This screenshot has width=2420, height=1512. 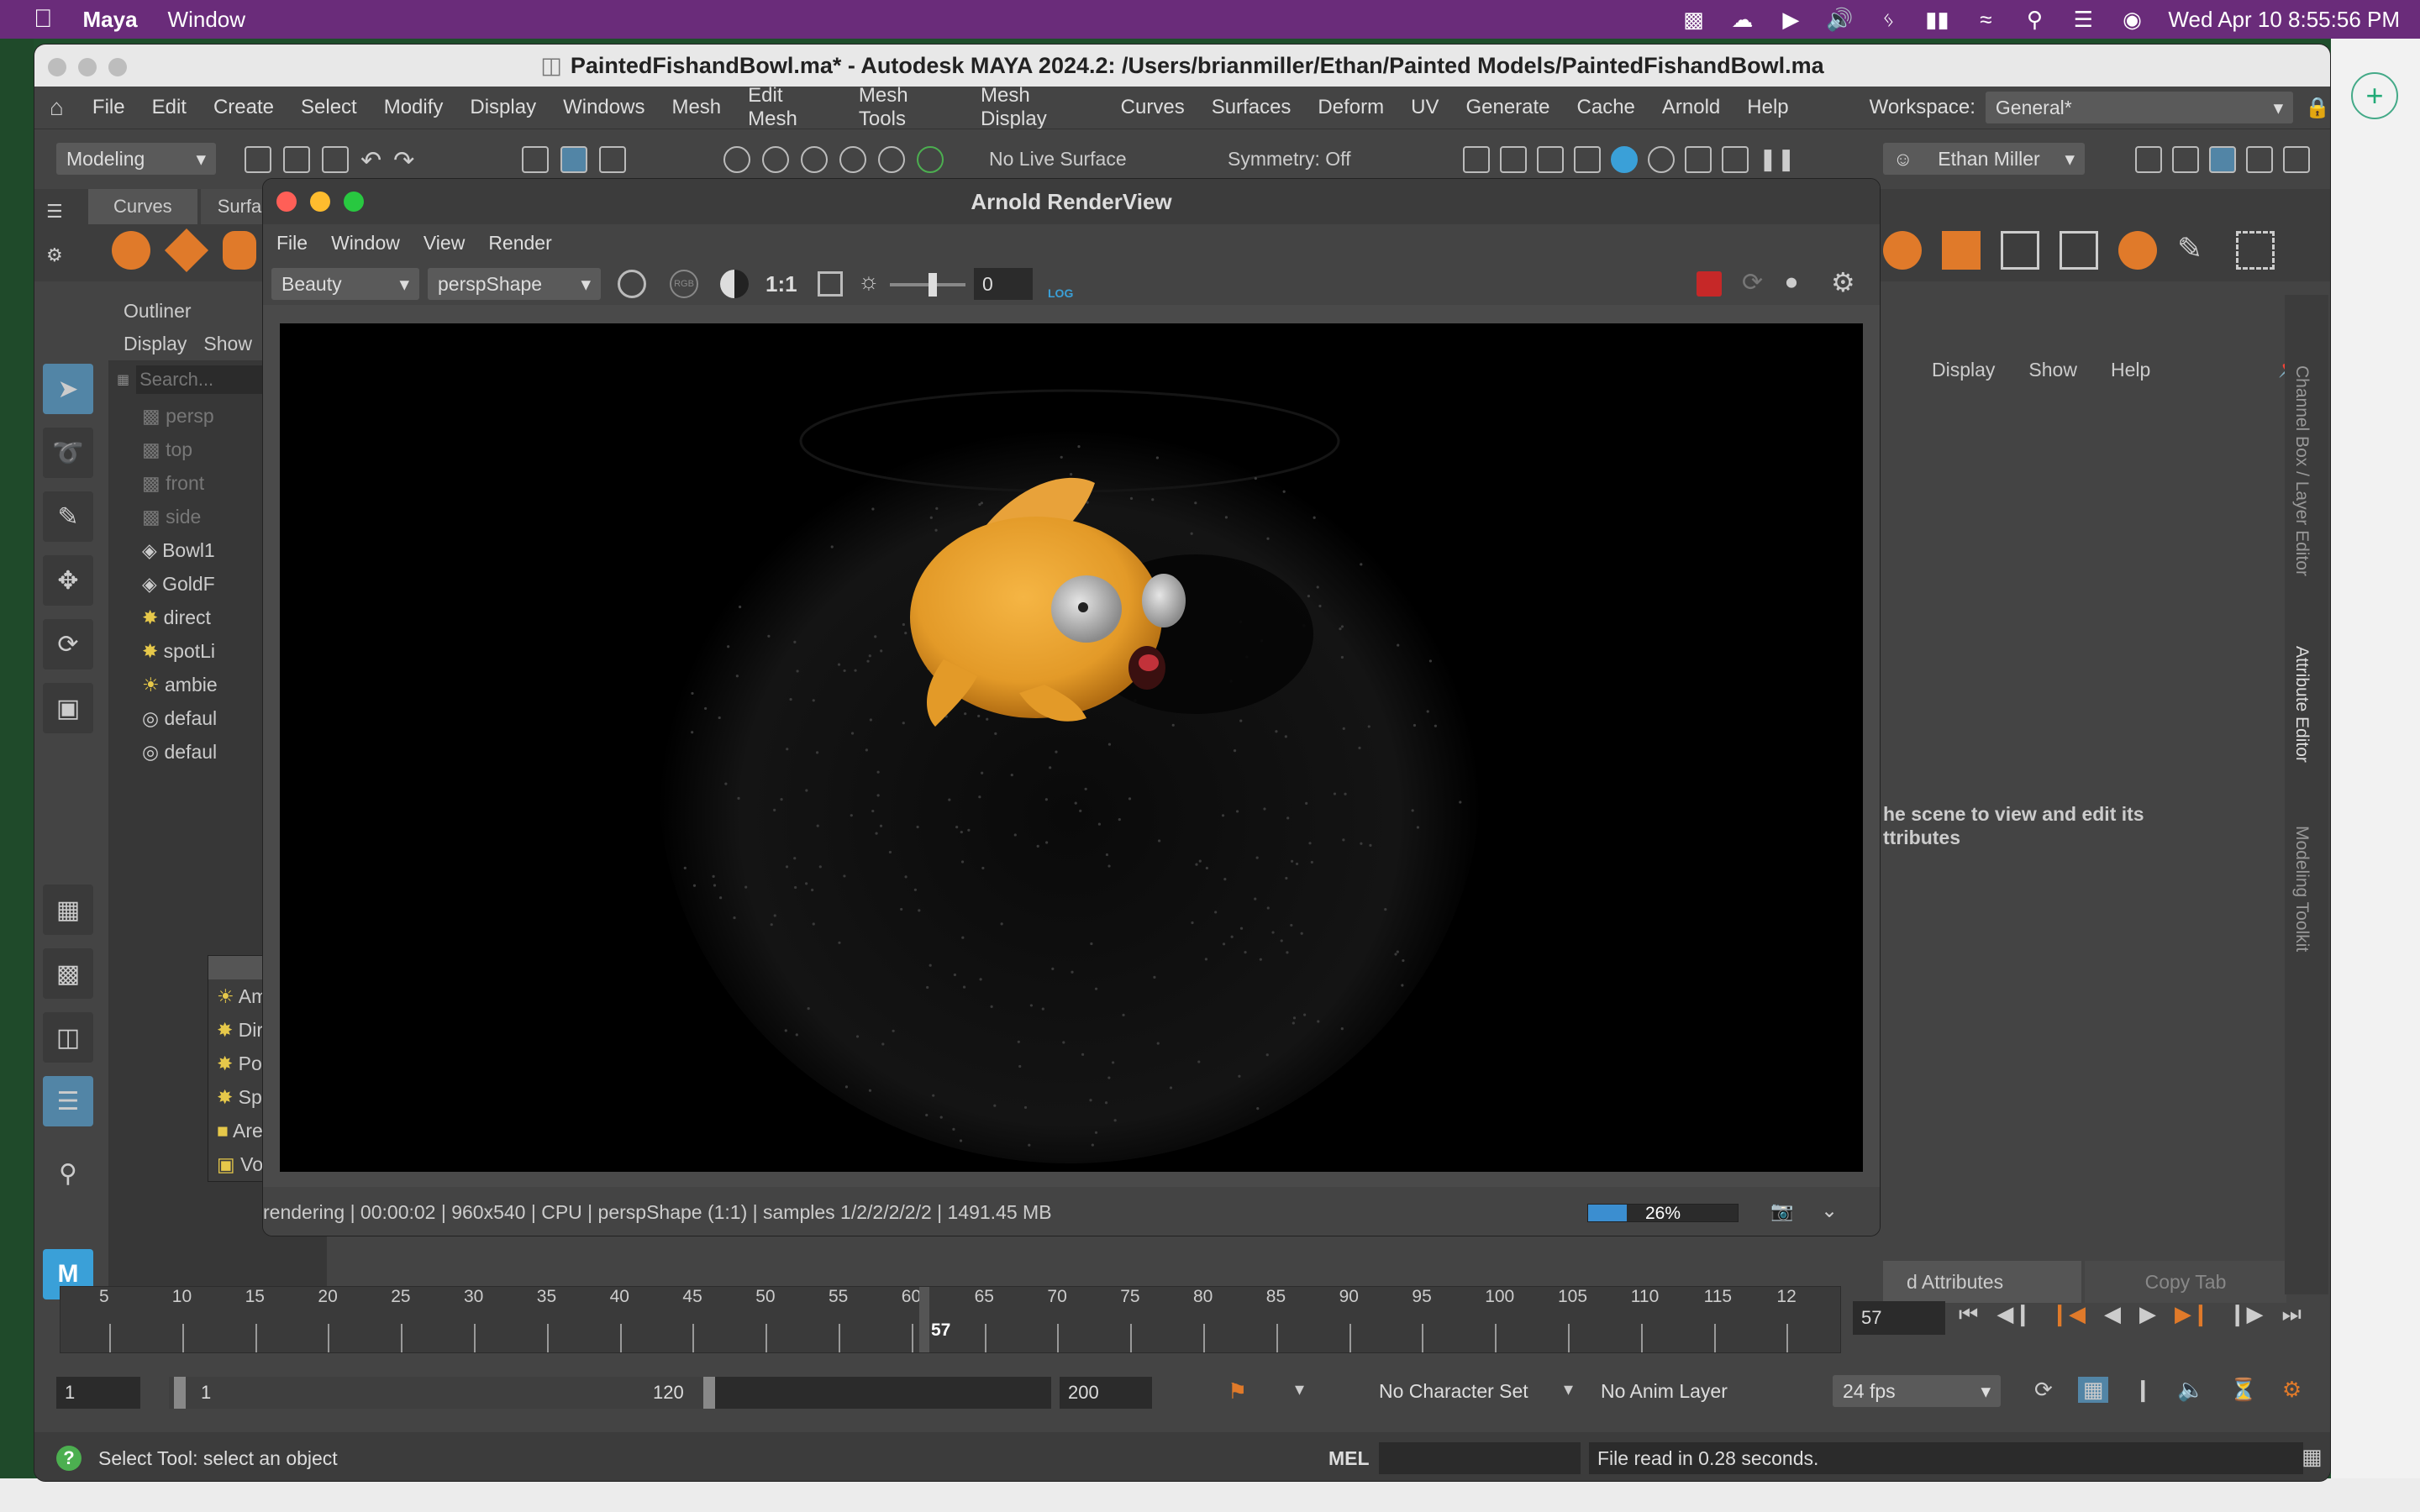 I want to click on render-settings-icon, so click(x=1588, y=159).